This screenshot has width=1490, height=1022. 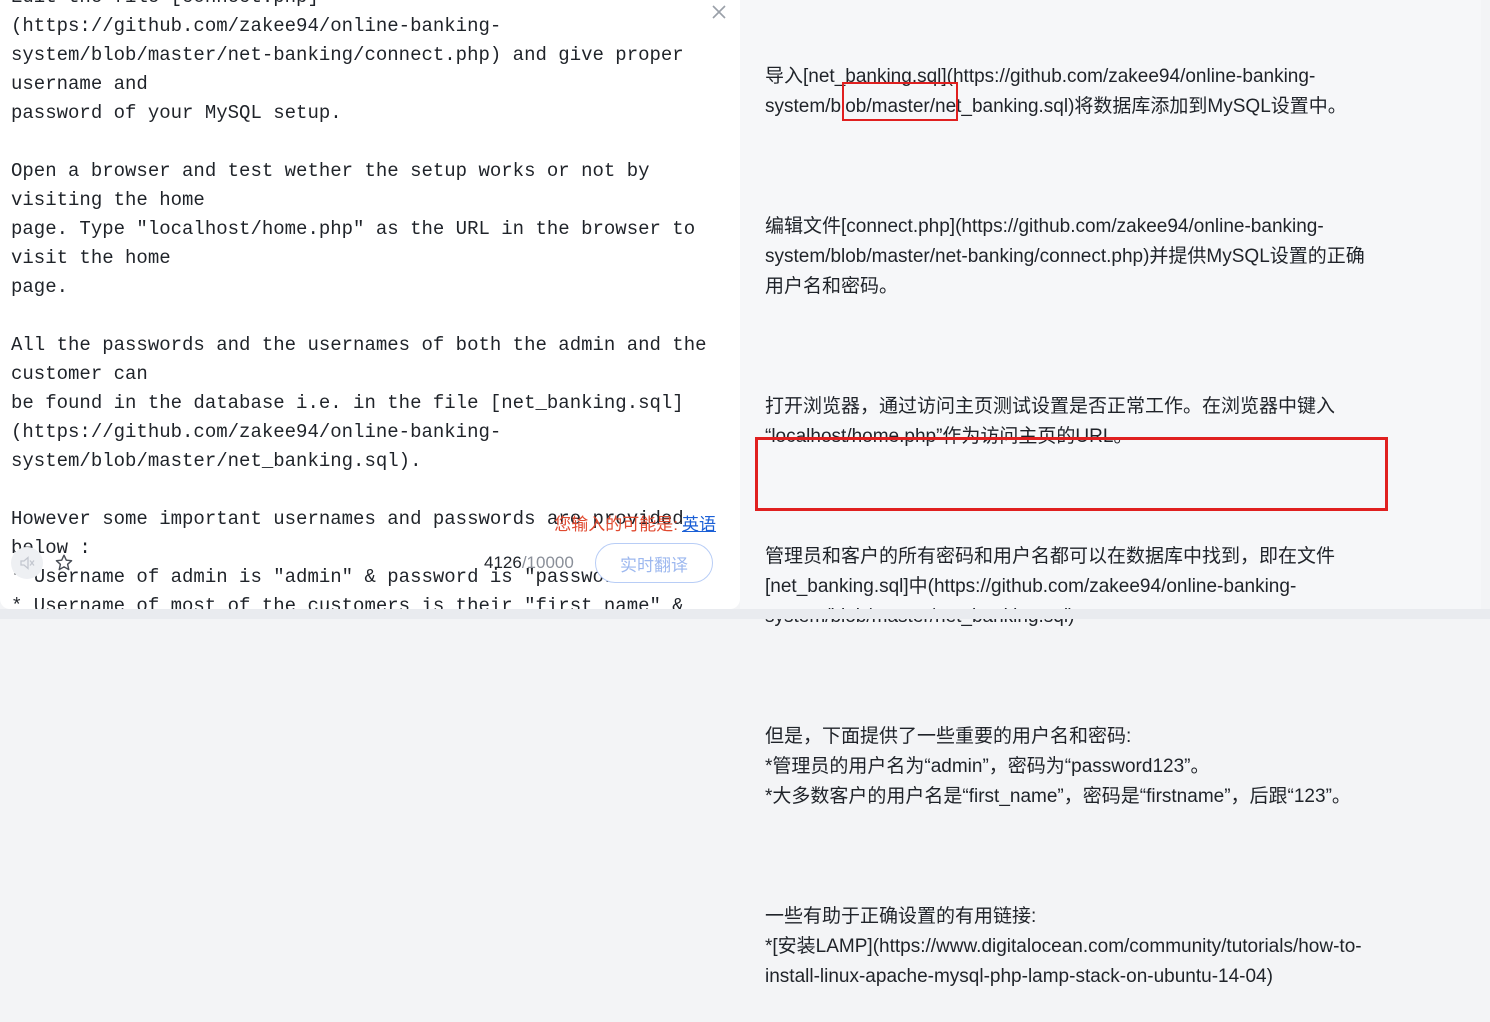 I want to click on speaker-muted-icon, so click(x=27, y=563).